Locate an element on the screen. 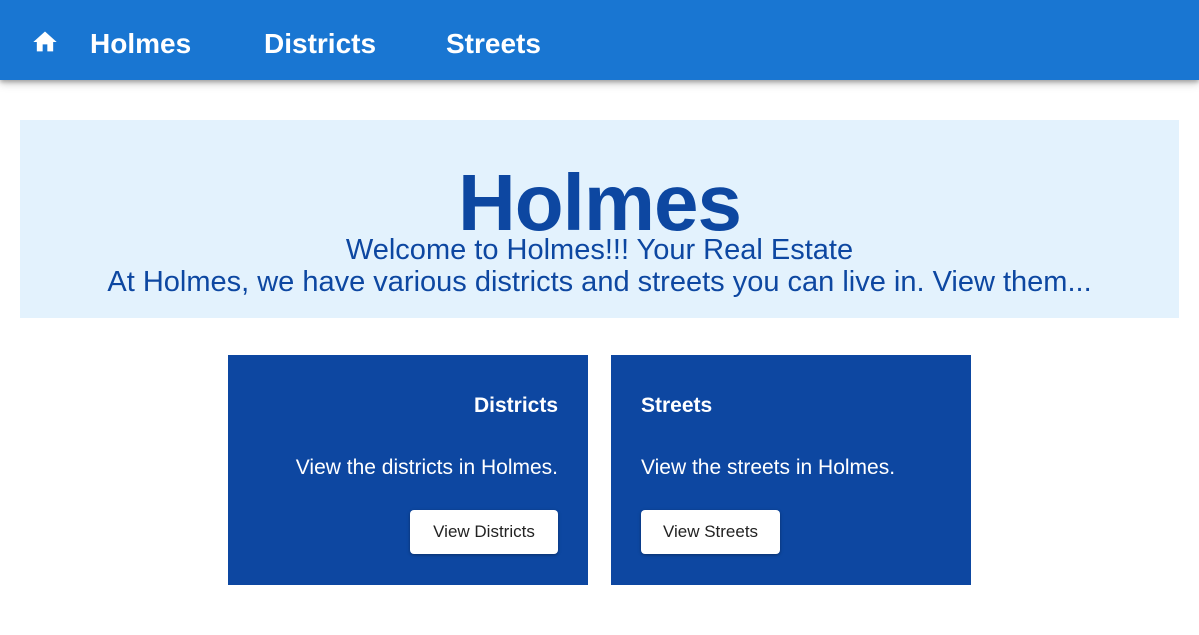 The height and width of the screenshot is (635, 1199). districts-card-text: View the districts in Holmes. is located at coordinates (426, 467).